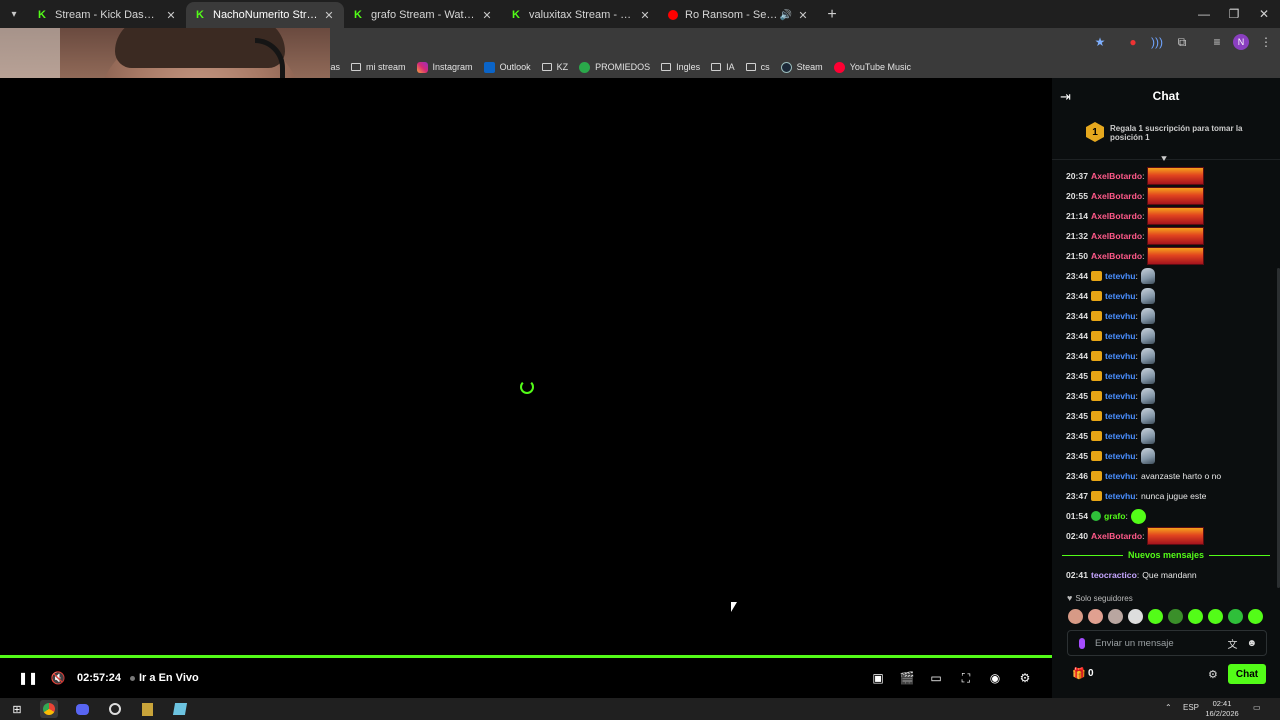  I want to click on chrome-icon, so click(49, 709).